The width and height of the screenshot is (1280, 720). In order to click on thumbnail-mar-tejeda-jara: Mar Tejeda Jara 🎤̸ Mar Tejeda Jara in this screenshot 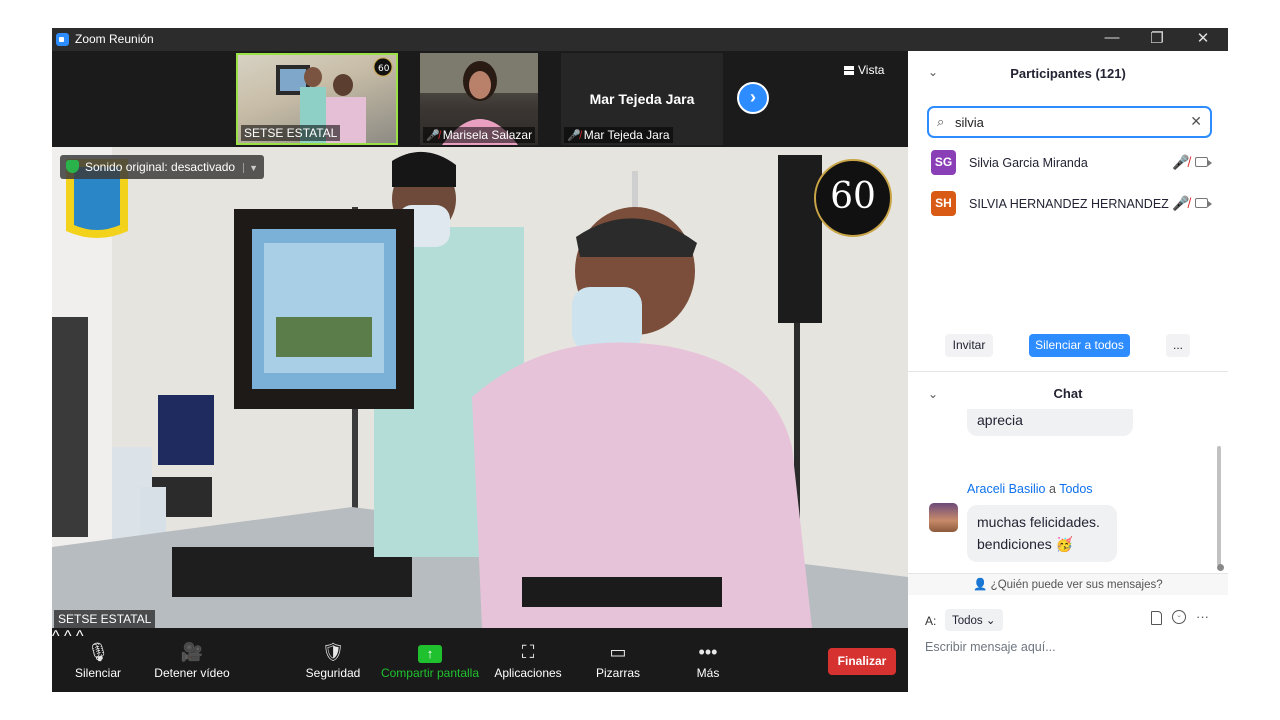, I will do `click(642, 99)`.